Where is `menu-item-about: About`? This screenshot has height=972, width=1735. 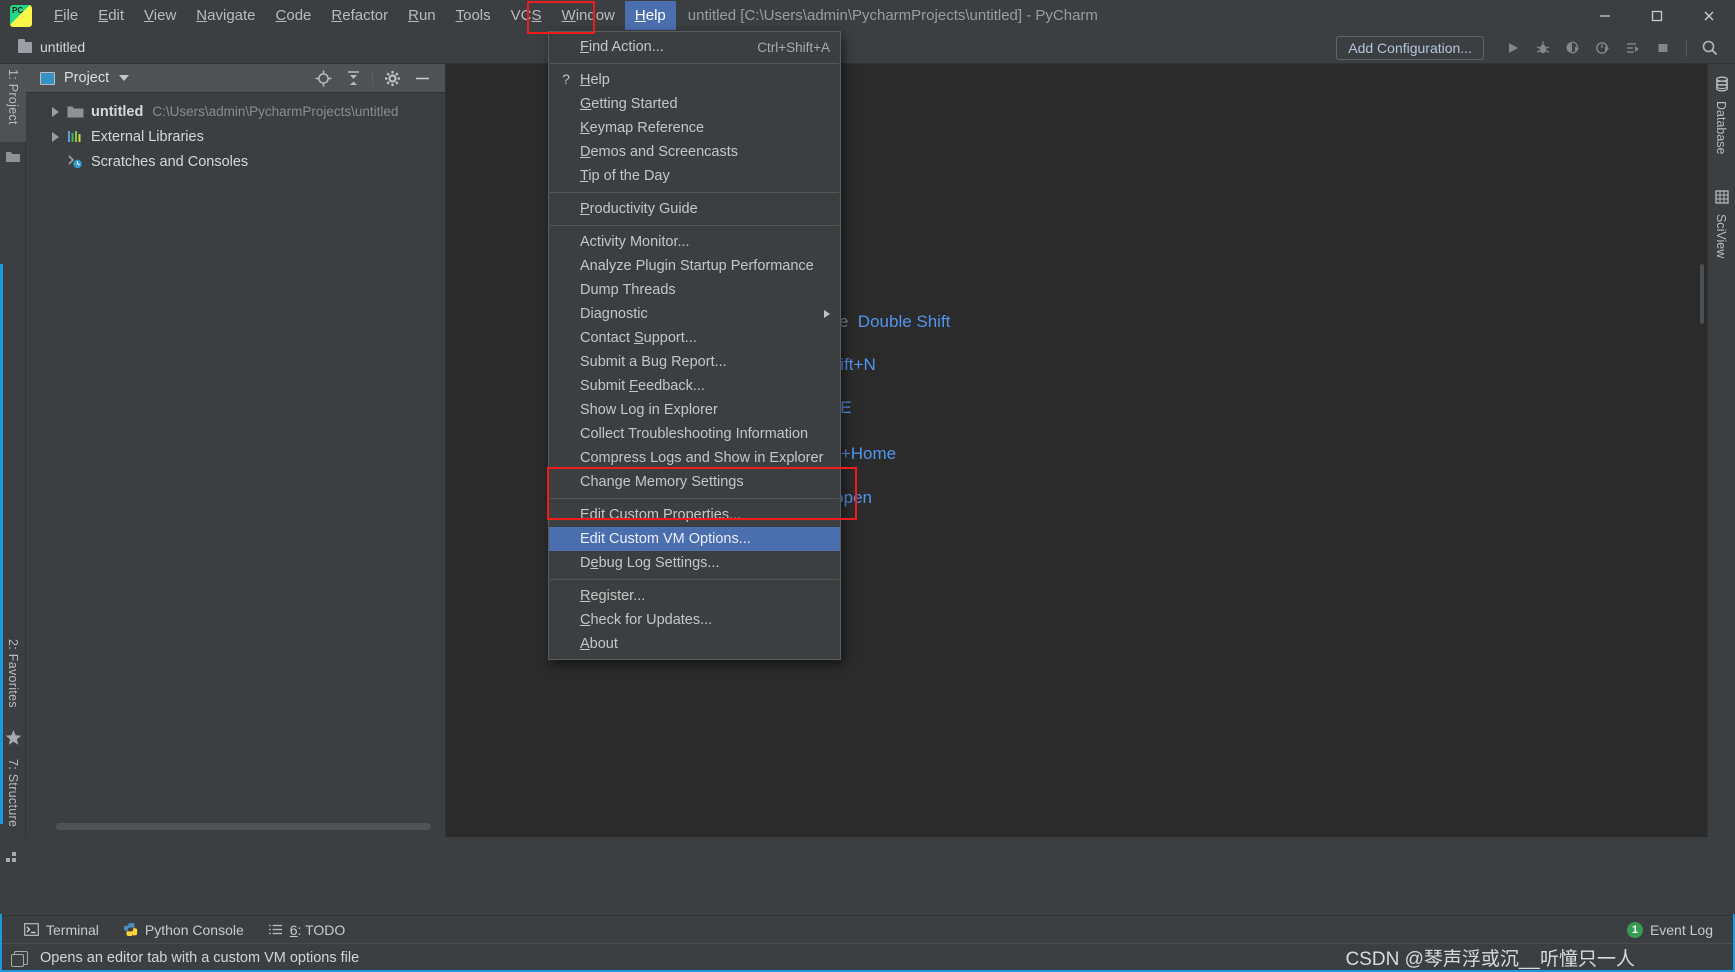 menu-item-about: About is located at coordinates (694, 644).